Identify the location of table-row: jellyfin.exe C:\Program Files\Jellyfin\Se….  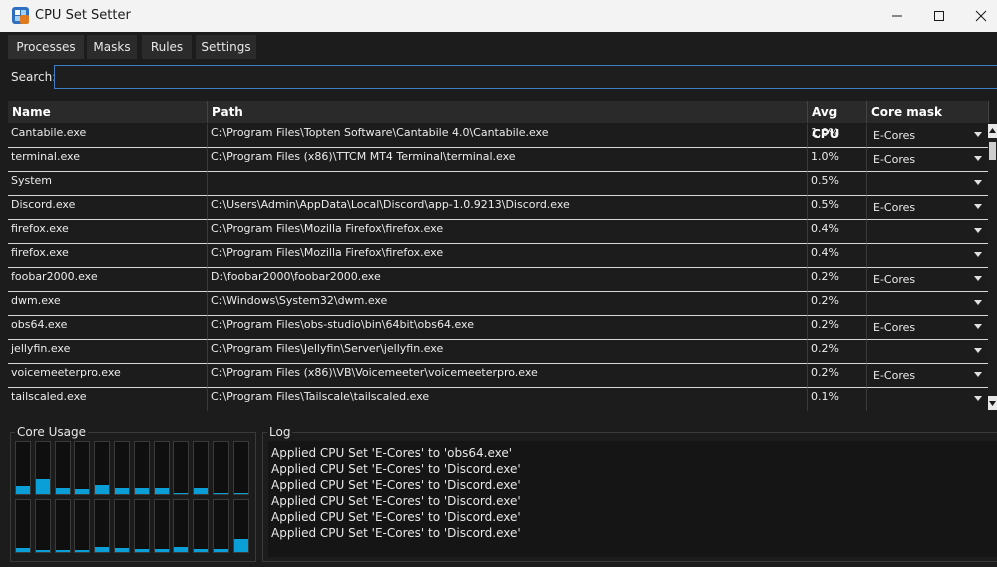
(498, 352).